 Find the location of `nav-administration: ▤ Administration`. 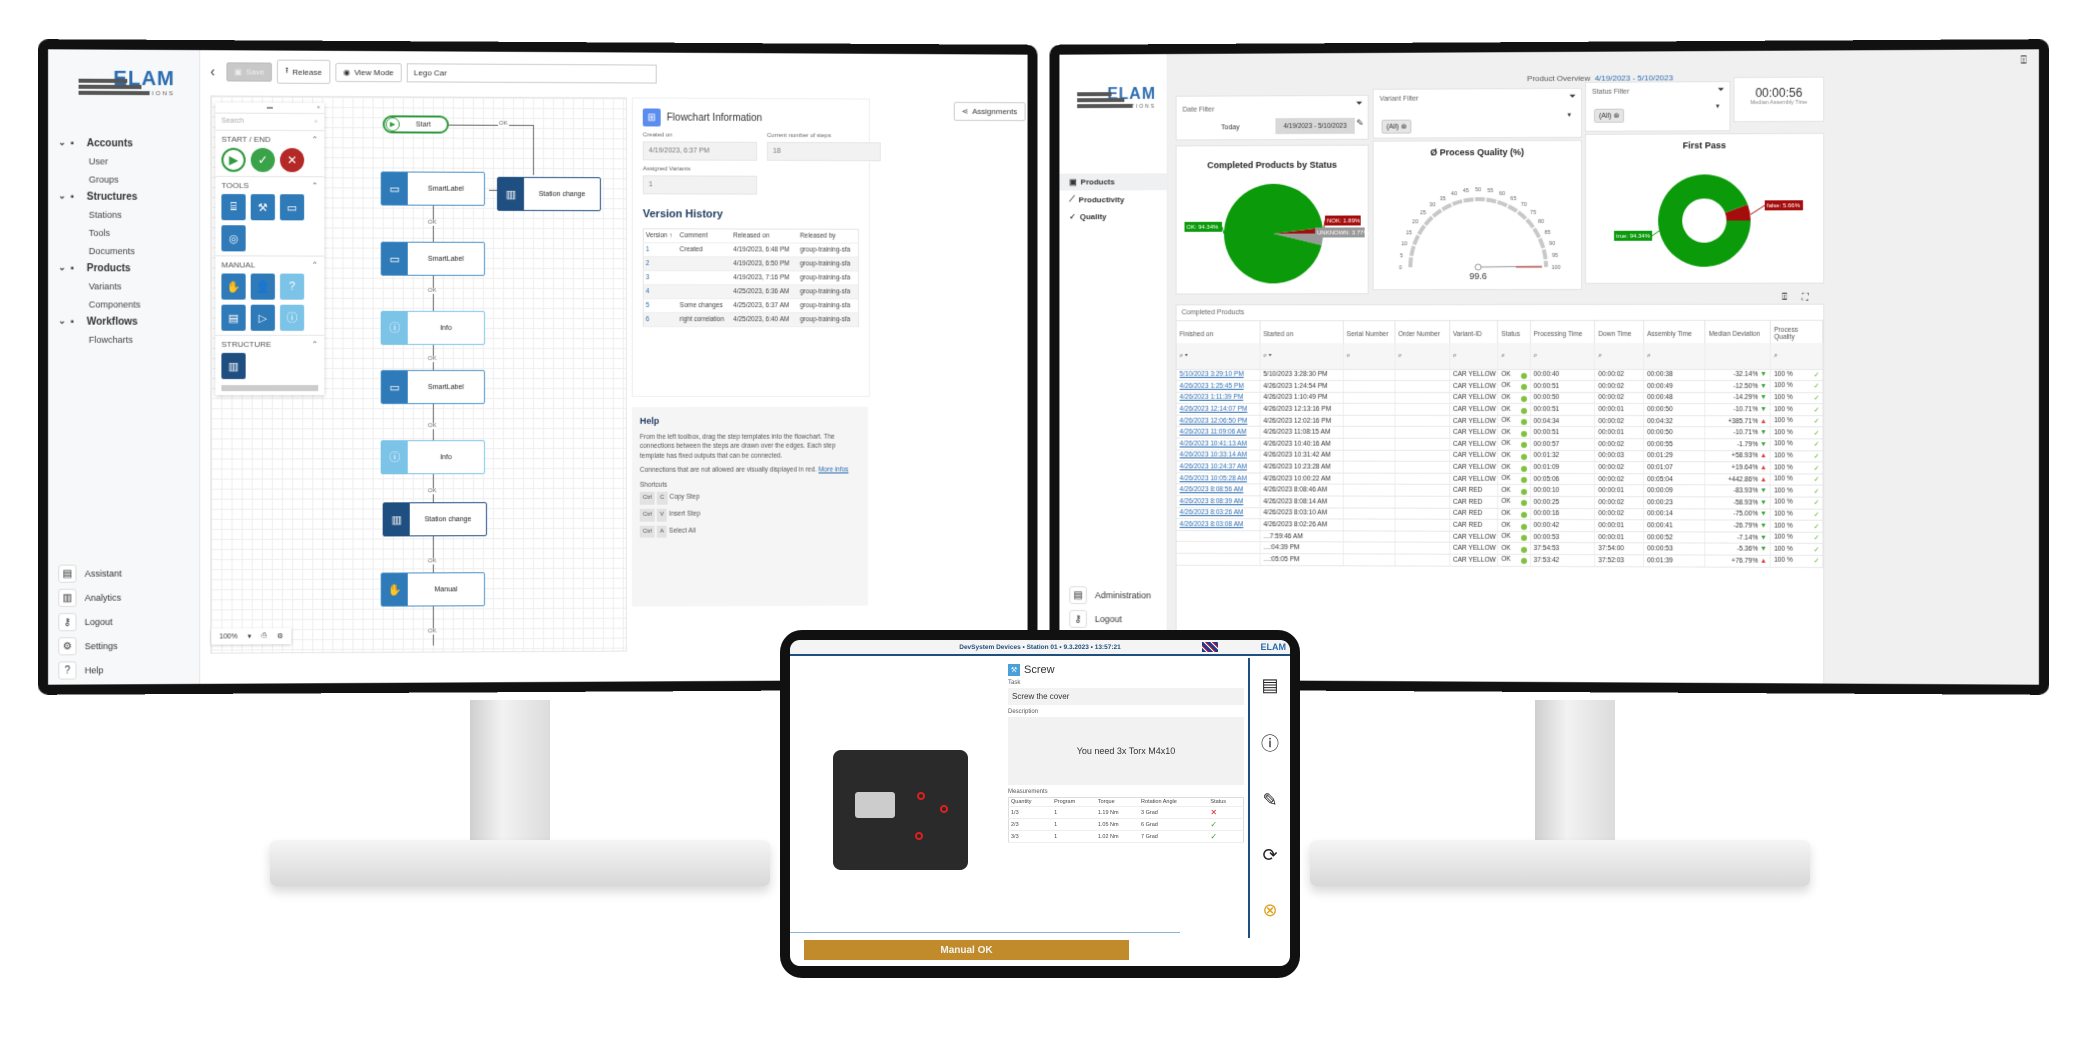

nav-administration: ▤ Administration is located at coordinates (1117, 595).